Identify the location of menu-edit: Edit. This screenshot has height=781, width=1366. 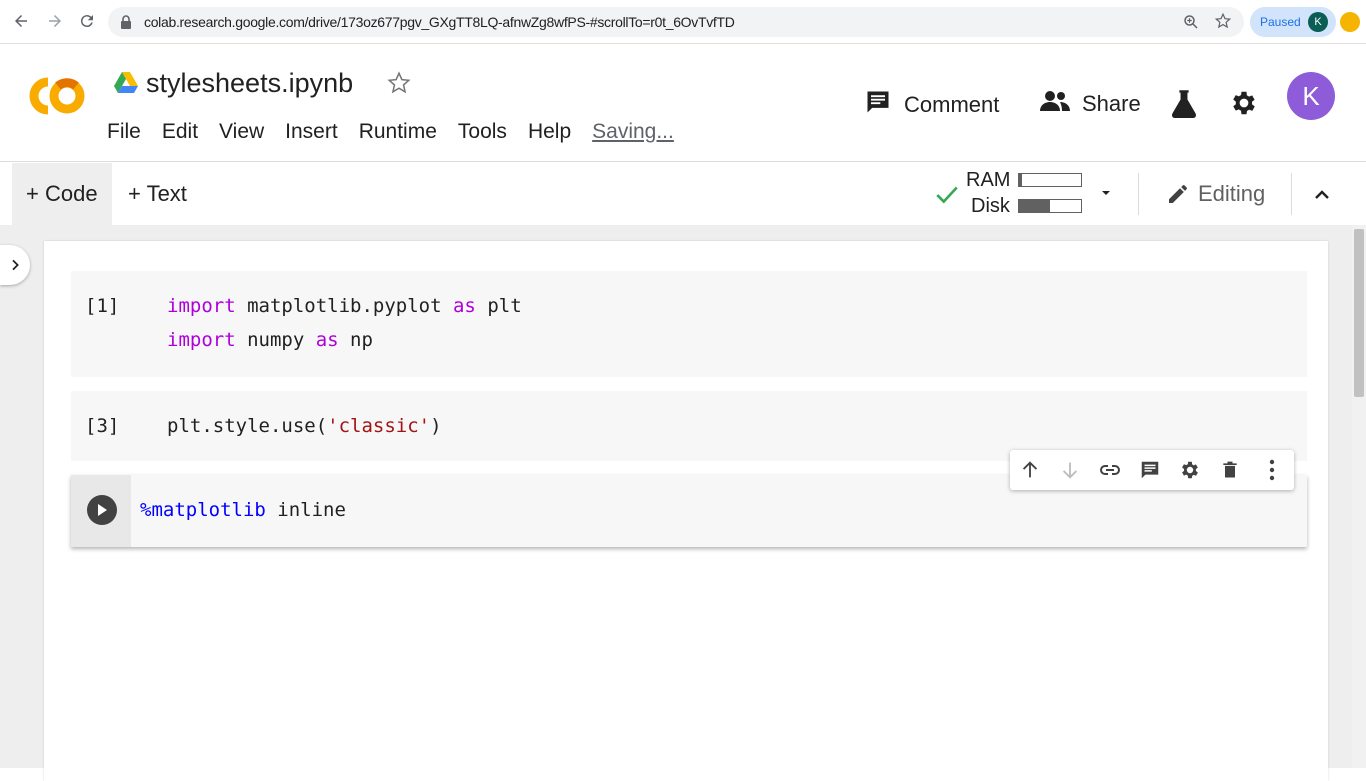
(180, 132).